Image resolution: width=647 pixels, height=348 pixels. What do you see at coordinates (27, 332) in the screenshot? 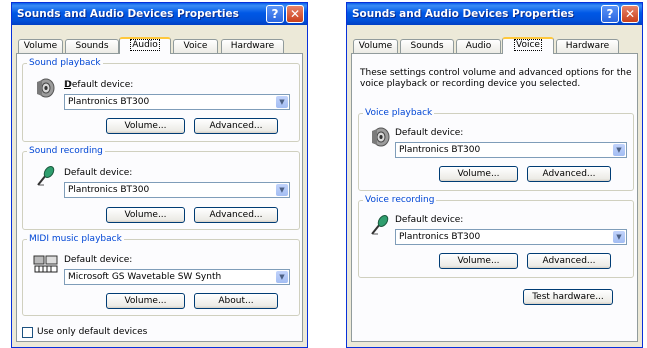
I see `use-default-devices-checkbox` at bounding box center [27, 332].